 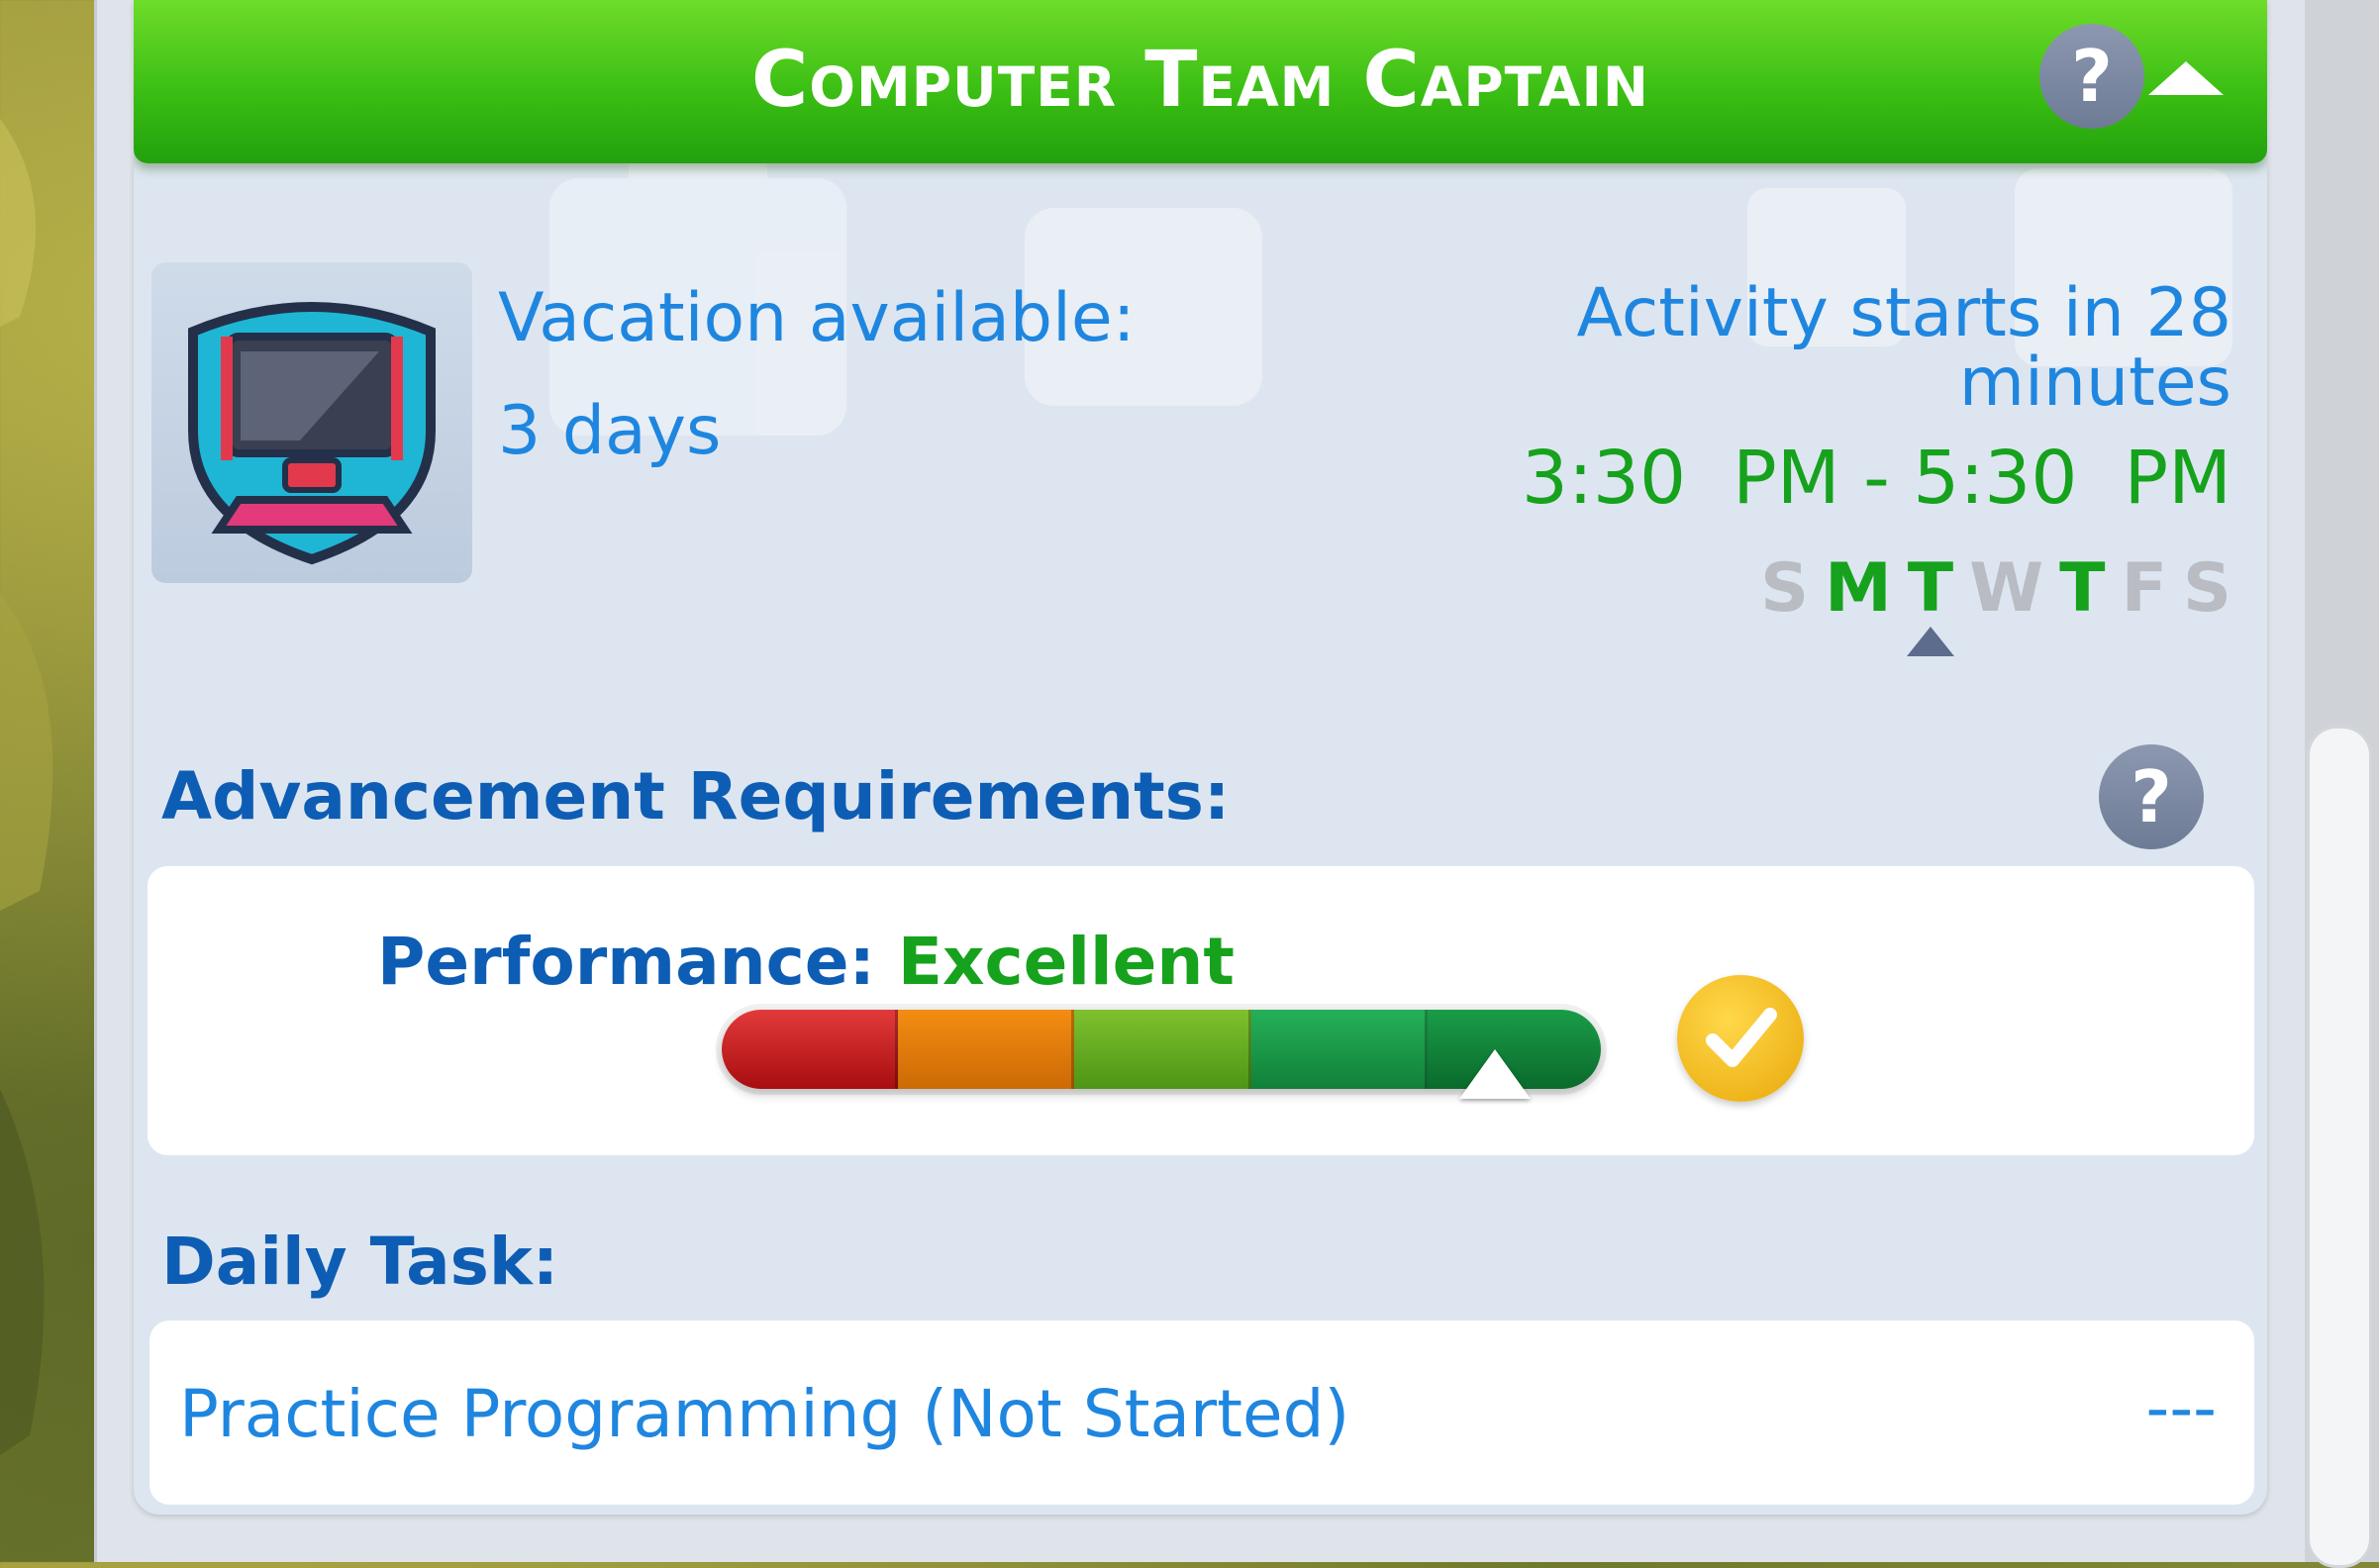 I want to click on daily-task-row: Practice Programming (Not Started) ---, so click(x=1201, y=1413).